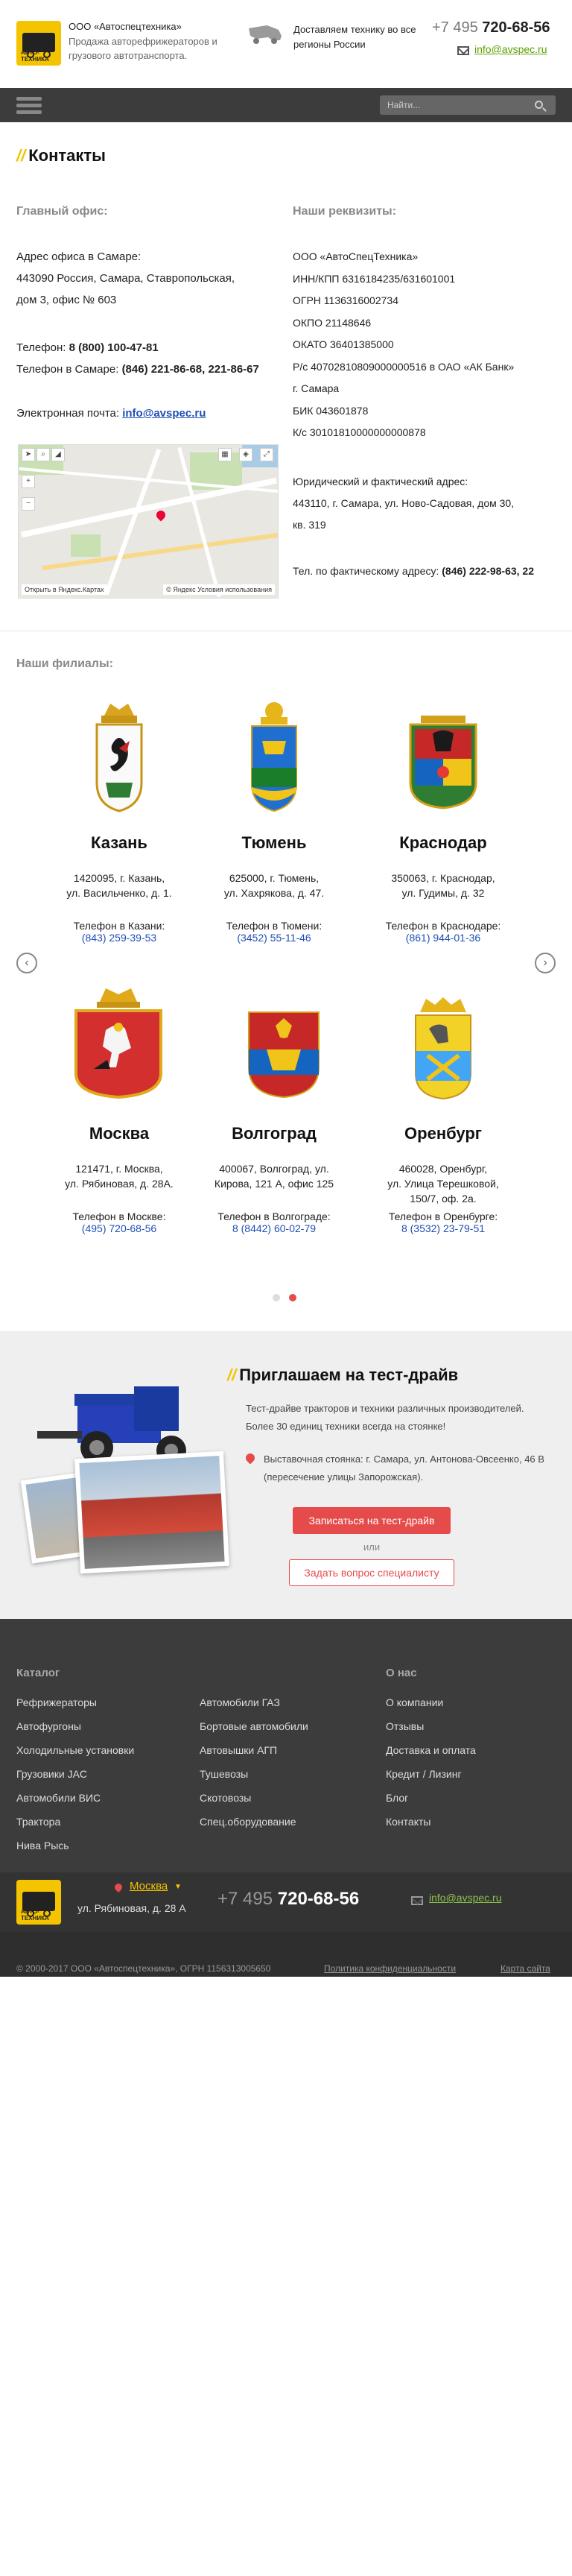 This screenshot has width=572, height=2576. What do you see at coordinates (274, 1228) in the screenshot?
I see `branch-phone-link: 8 (8442) 60-02-79` at bounding box center [274, 1228].